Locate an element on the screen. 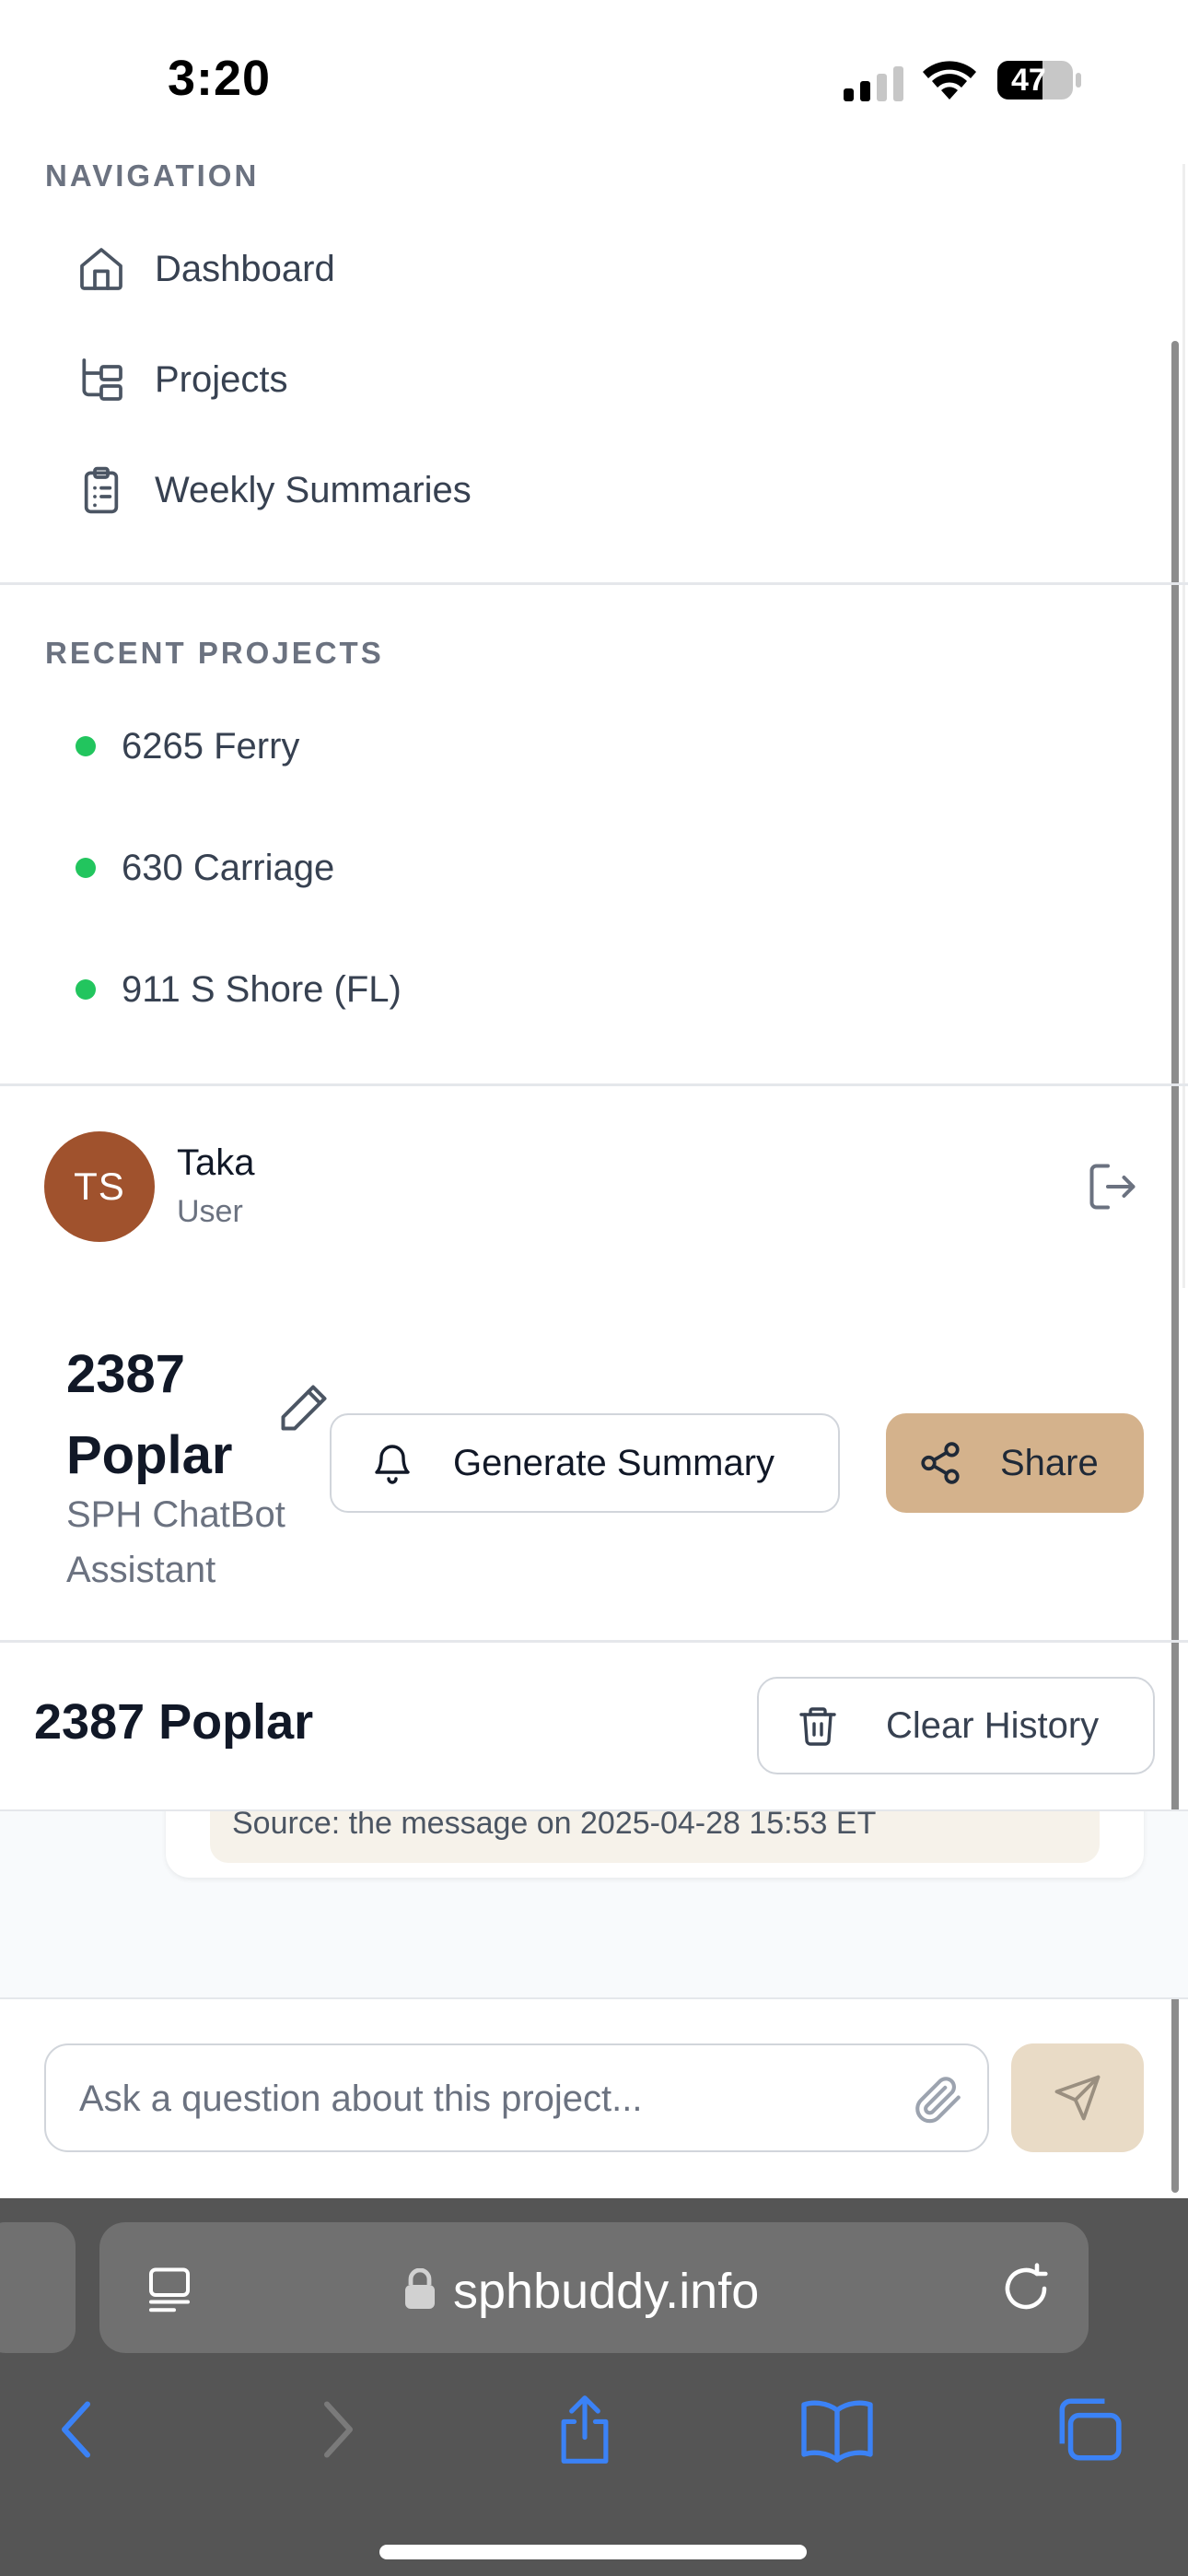 This screenshot has height=2576, width=1188. recent-project-item: 630 Carriage is located at coordinates (205, 868).